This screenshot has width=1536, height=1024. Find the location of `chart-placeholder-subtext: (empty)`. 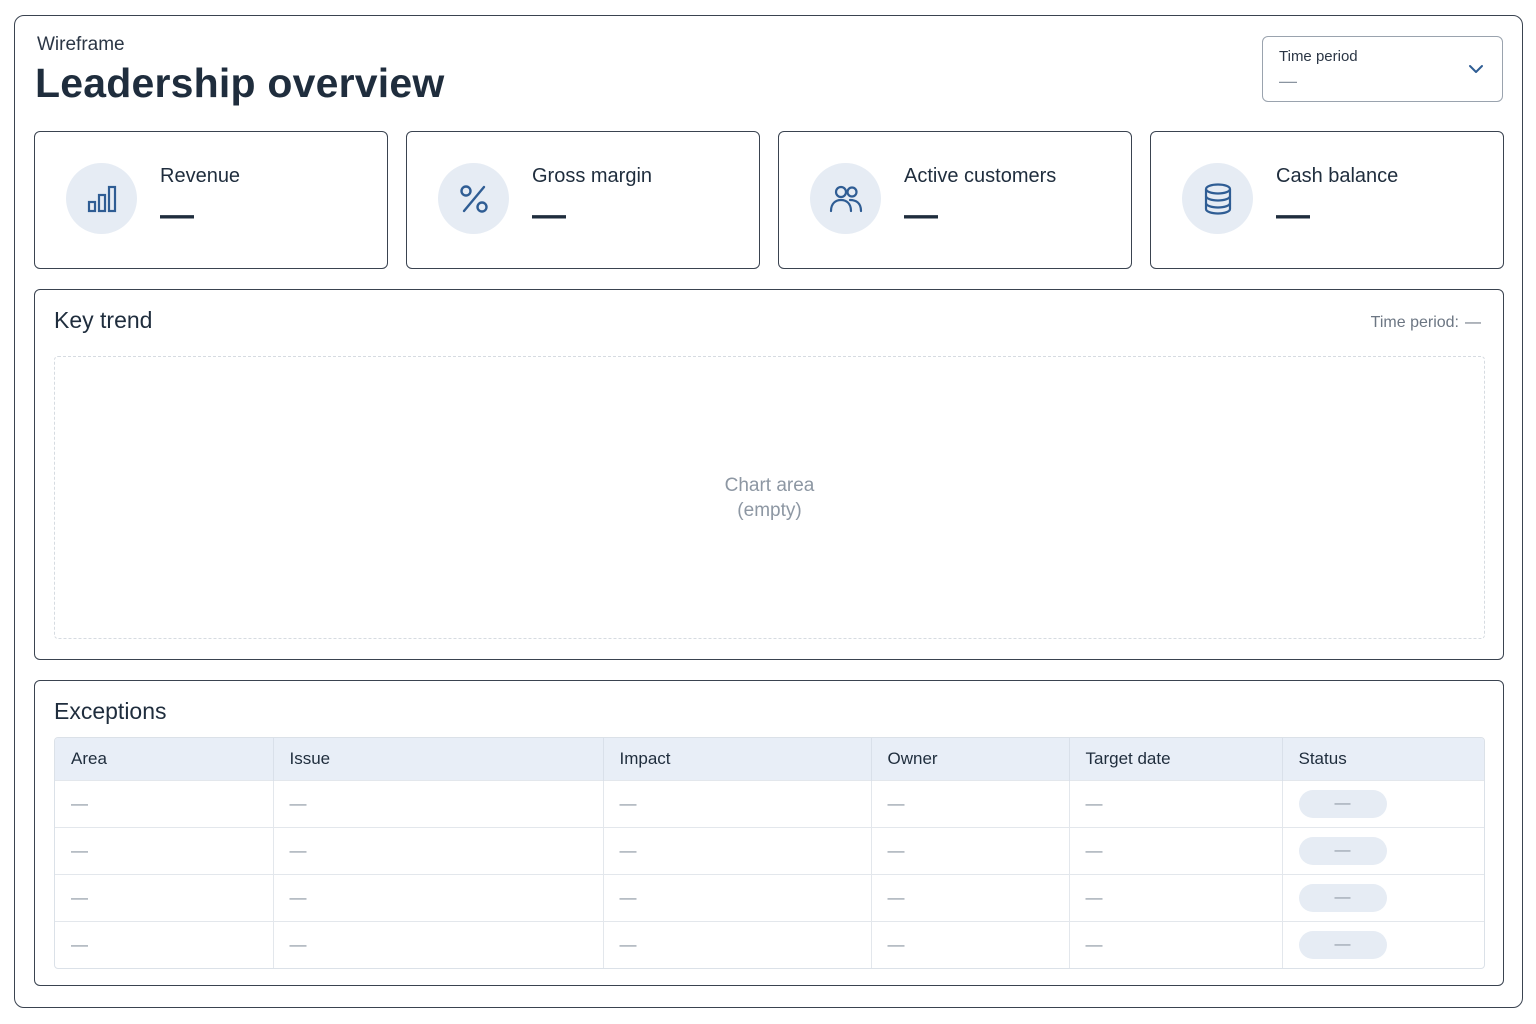

chart-placeholder-subtext: (empty) is located at coordinates (769, 510).